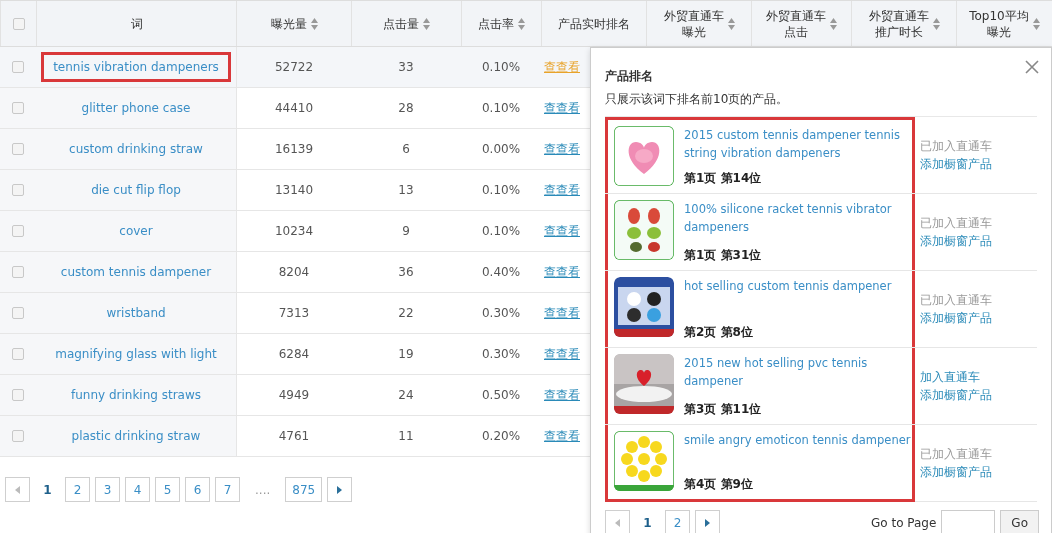  What do you see at coordinates (294, 190) in the screenshot?
I see `table-cell: 13140` at bounding box center [294, 190].